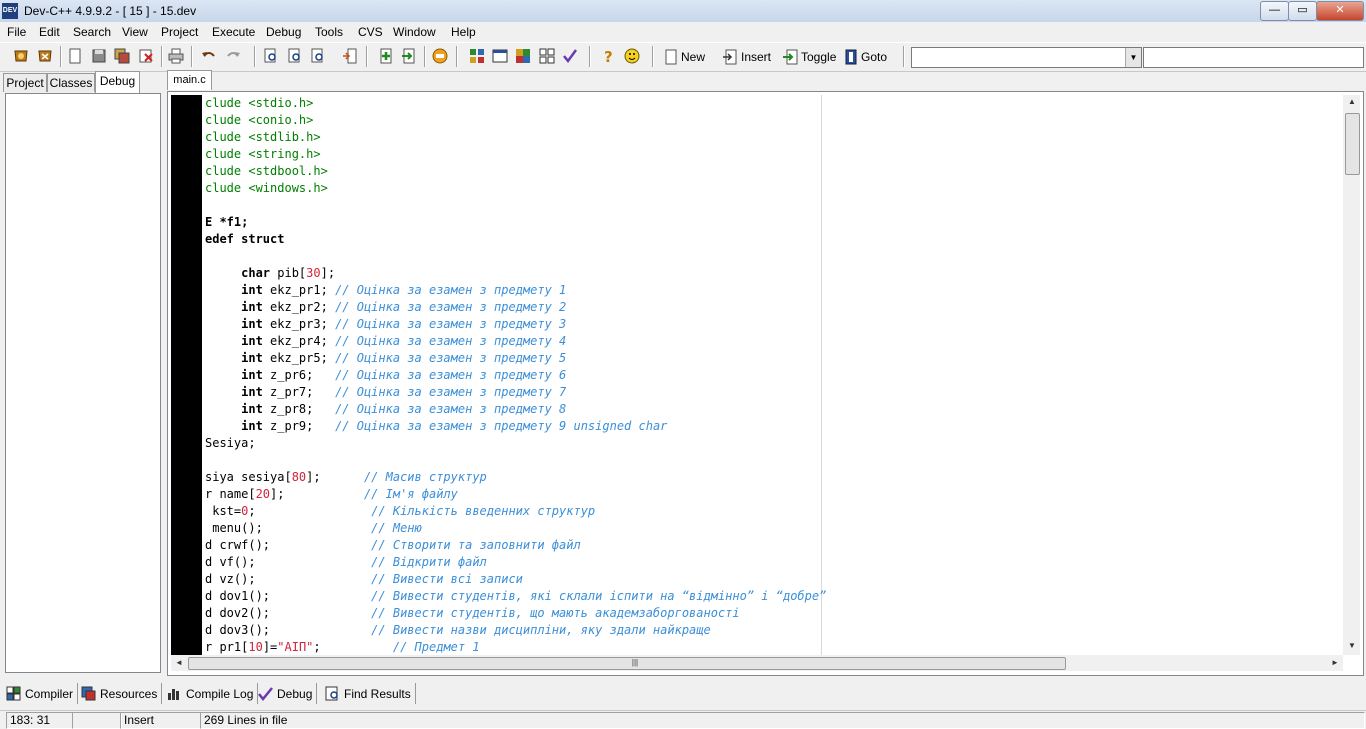 This screenshot has height=729, width=1366. I want to click on close-button: ✕, so click(1340, 11).